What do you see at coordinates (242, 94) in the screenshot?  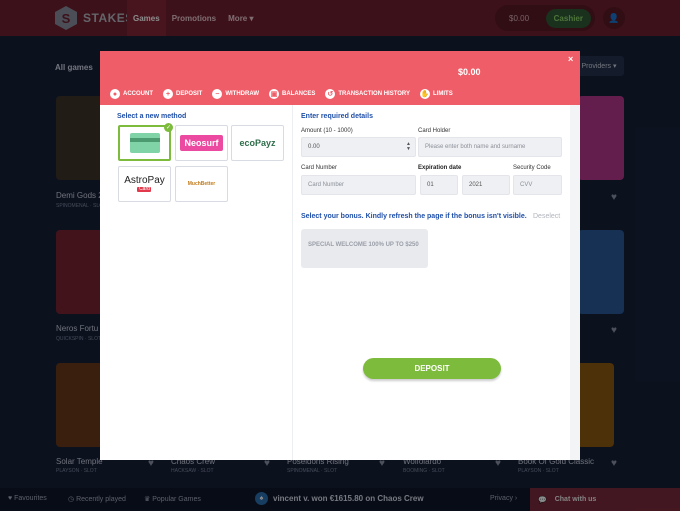 I see `tab-withdraw-label: WITHDRAW` at bounding box center [242, 94].